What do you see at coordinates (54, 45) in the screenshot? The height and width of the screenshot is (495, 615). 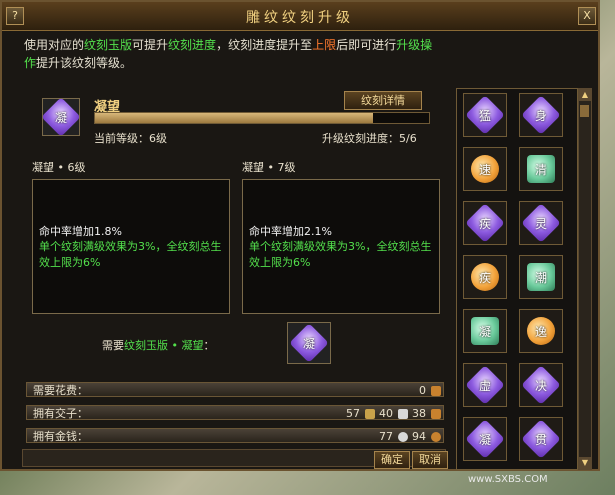 I see `desc-part: 使用对应的` at bounding box center [54, 45].